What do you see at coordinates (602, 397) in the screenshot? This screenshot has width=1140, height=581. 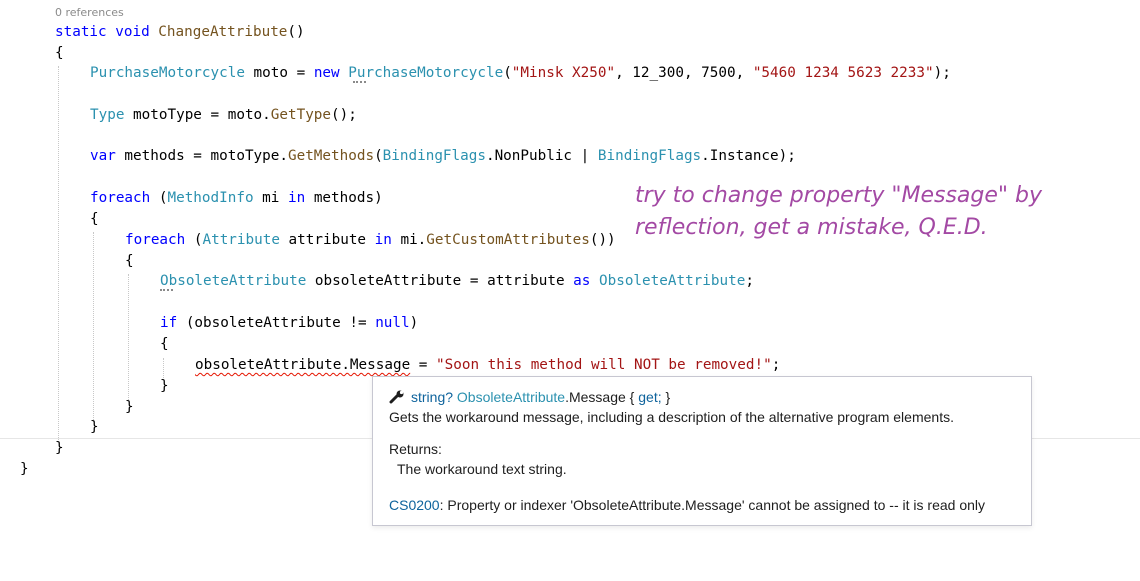 I see `signature-member: .Message {` at bounding box center [602, 397].